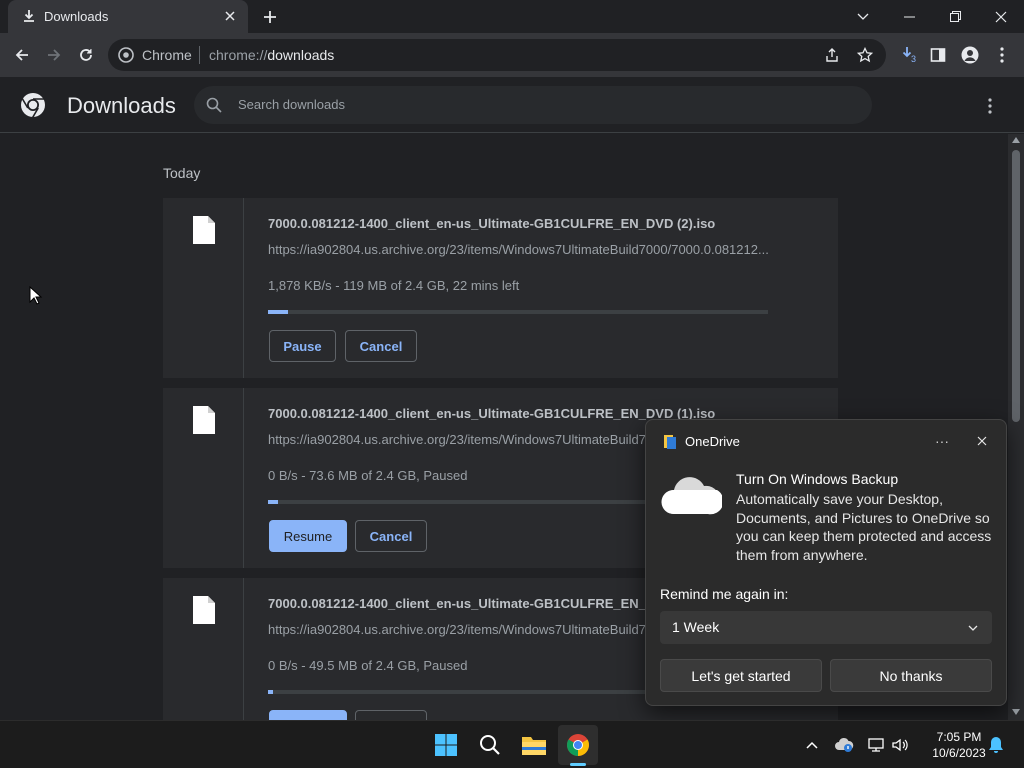  What do you see at coordinates (696, 627) in the screenshot?
I see `remind-interval-value: 1 Week` at bounding box center [696, 627].